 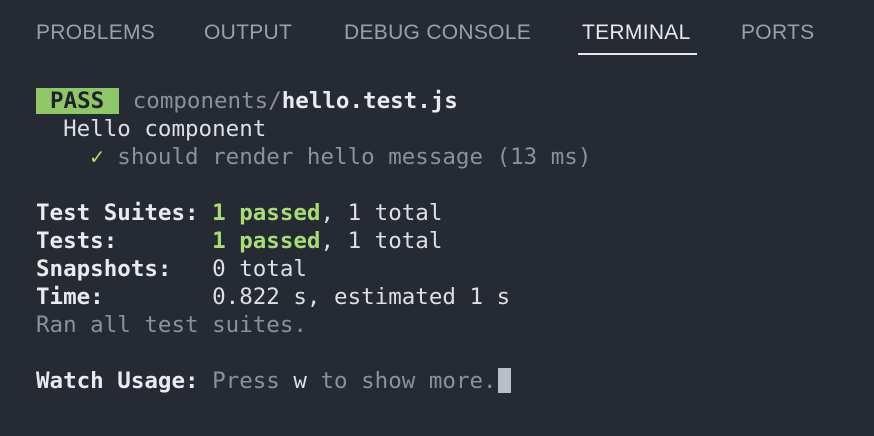 What do you see at coordinates (381, 213) in the screenshot?
I see `suites-total: , 1 total` at bounding box center [381, 213].